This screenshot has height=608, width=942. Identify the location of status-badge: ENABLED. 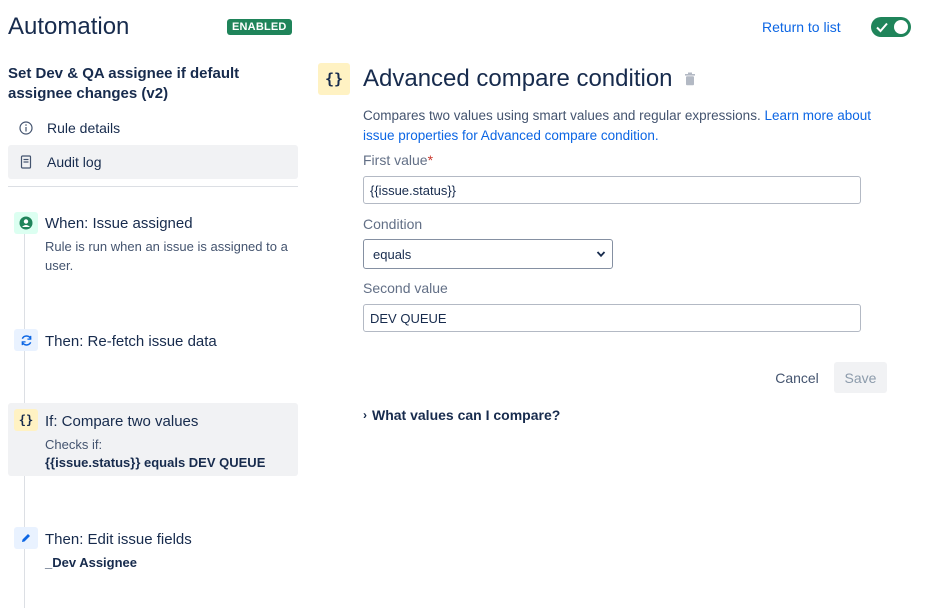
(259, 27).